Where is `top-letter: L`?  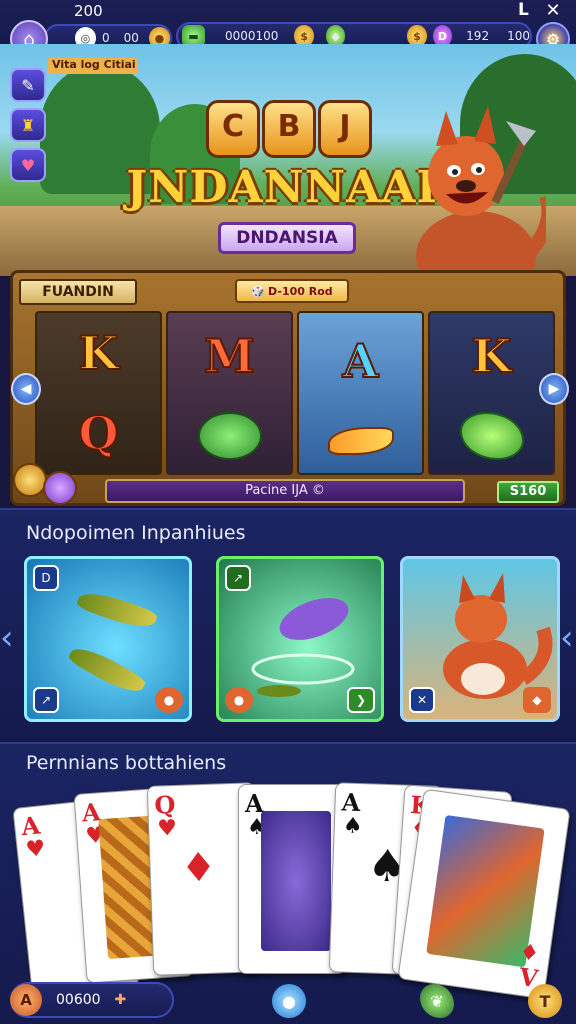 top-letter: L is located at coordinates (523, 10).